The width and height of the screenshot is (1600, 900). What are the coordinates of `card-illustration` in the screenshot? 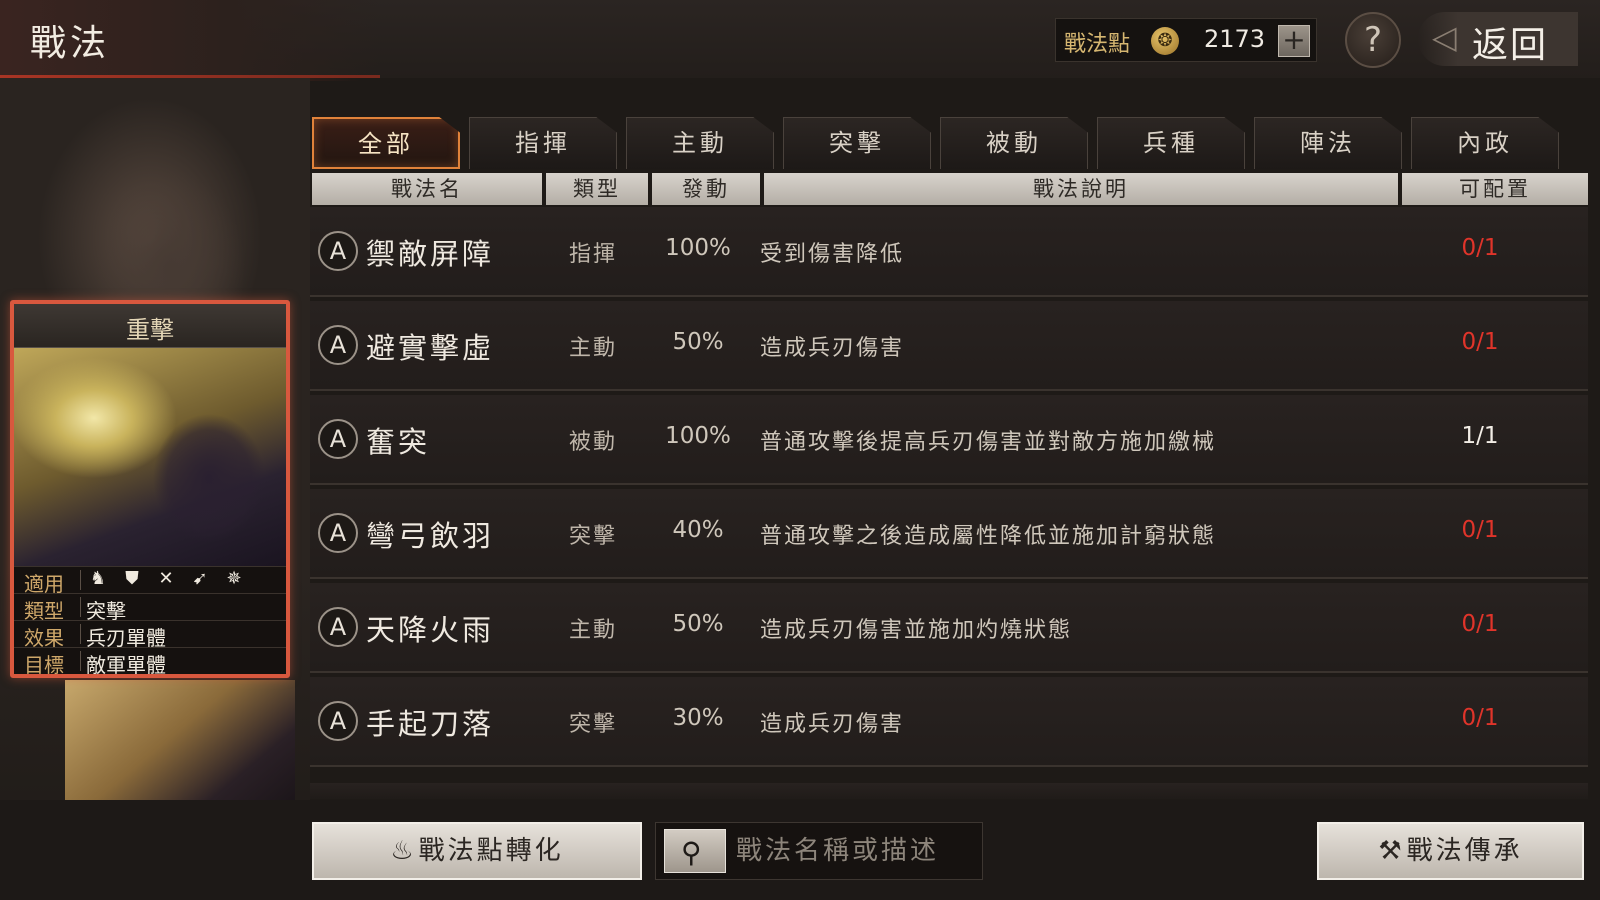 It's located at (150, 457).